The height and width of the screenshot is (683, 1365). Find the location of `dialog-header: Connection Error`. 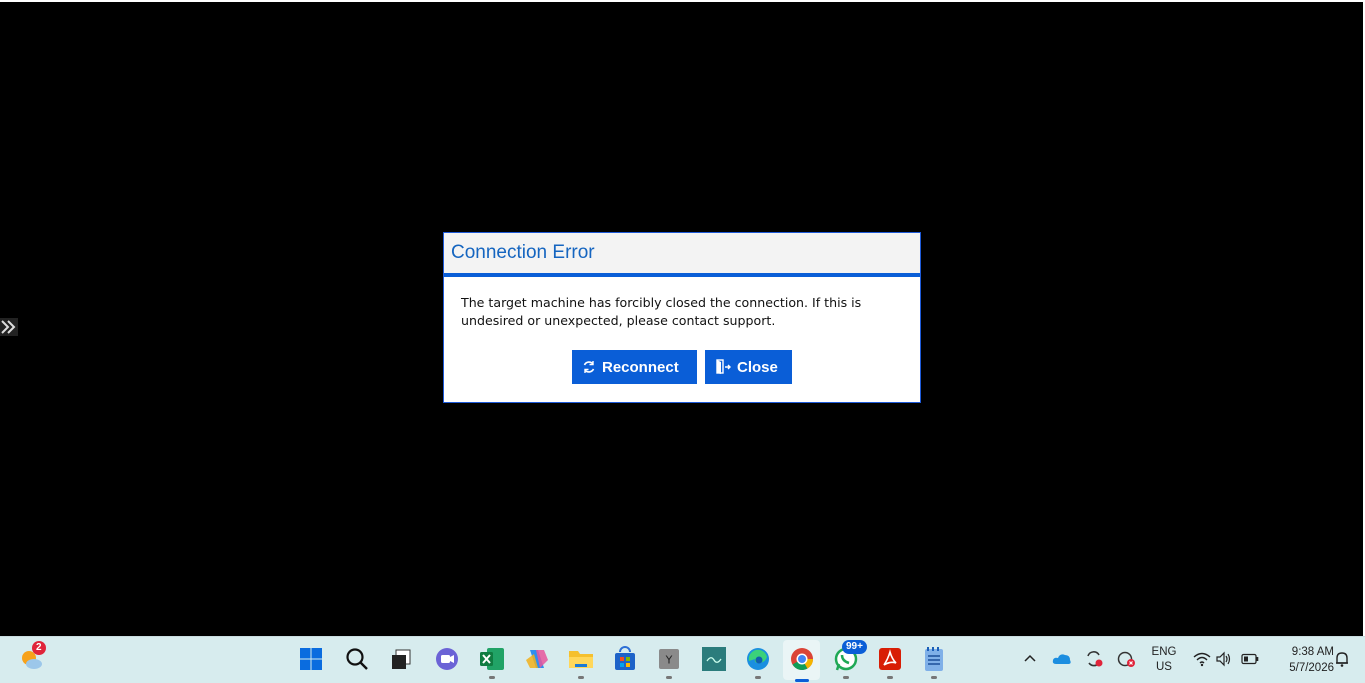

dialog-header: Connection Error is located at coordinates (682, 255).